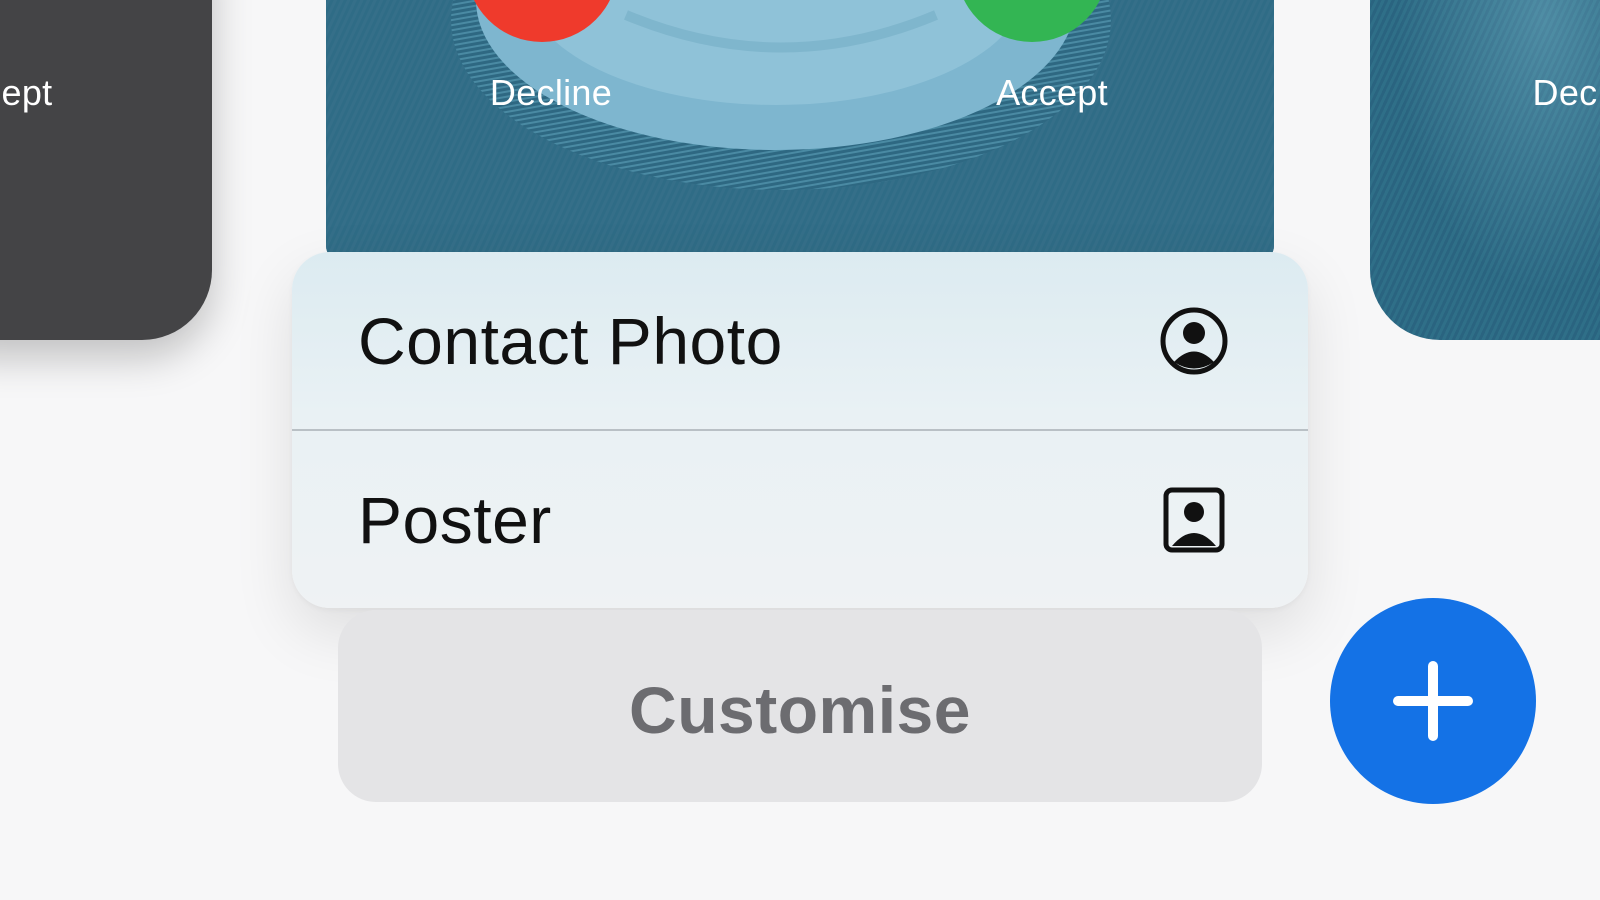  Describe the element at coordinates (27, 92) in the screenshot. I see `left-accept-label: ept` at that location.